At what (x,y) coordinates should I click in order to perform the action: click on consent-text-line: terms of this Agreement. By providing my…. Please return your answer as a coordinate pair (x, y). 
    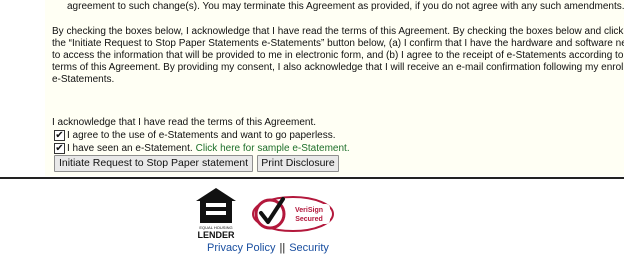
    Looking at the image, I should click on (338, 67).